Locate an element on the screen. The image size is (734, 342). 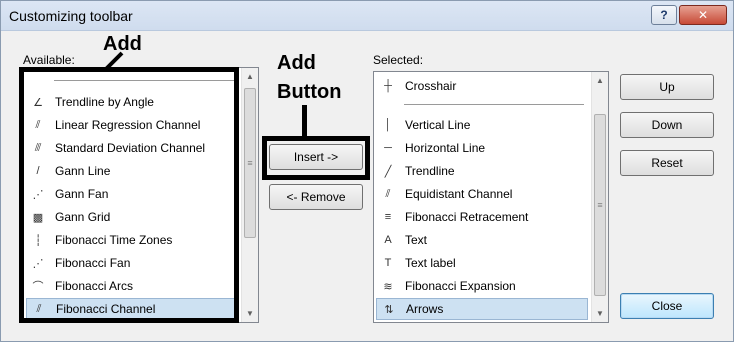
fibonacci-expansion-icon: ≋ is located at coordinates (388, 286).